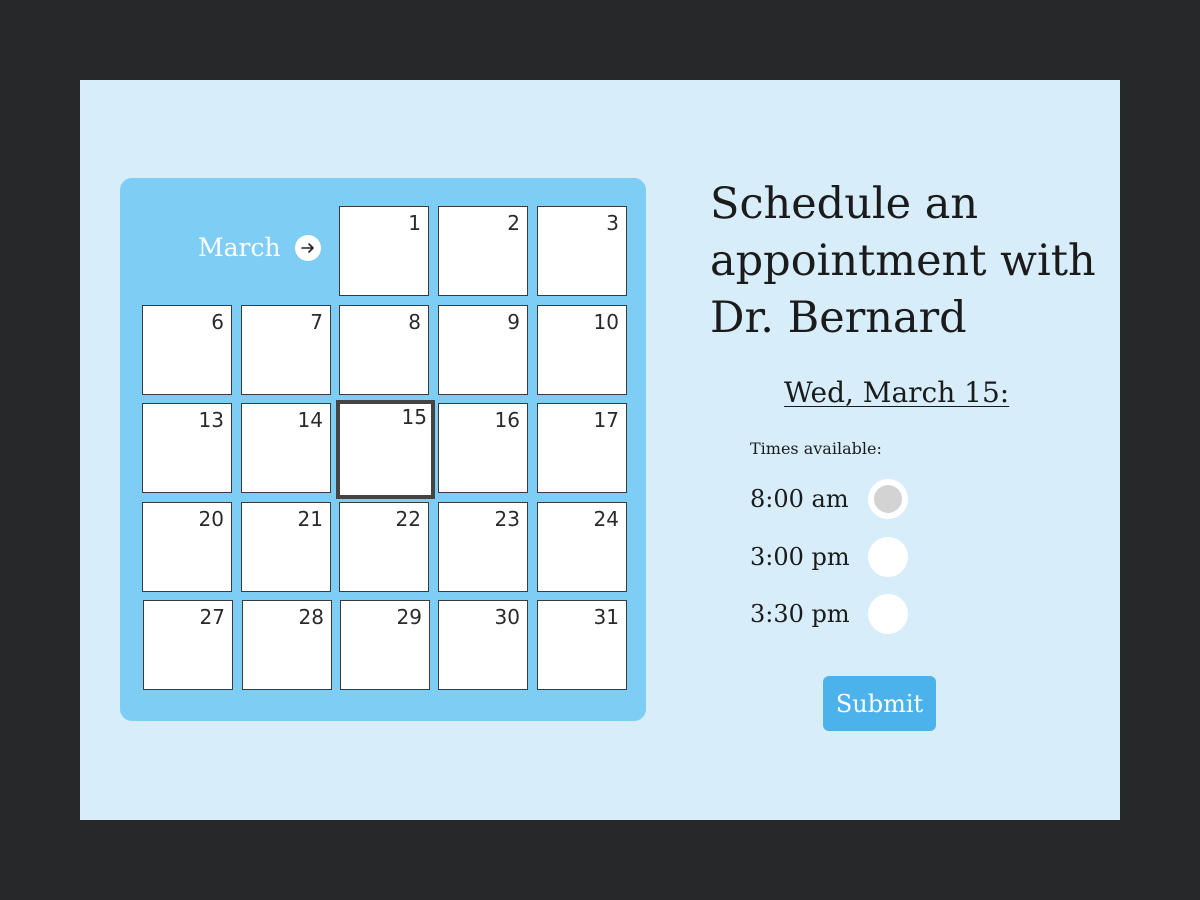 This screenshot has width=1200, height=900. Describe the element at coordinates (483, 645) in the screenshot. I see `day-30: 30` at that location.